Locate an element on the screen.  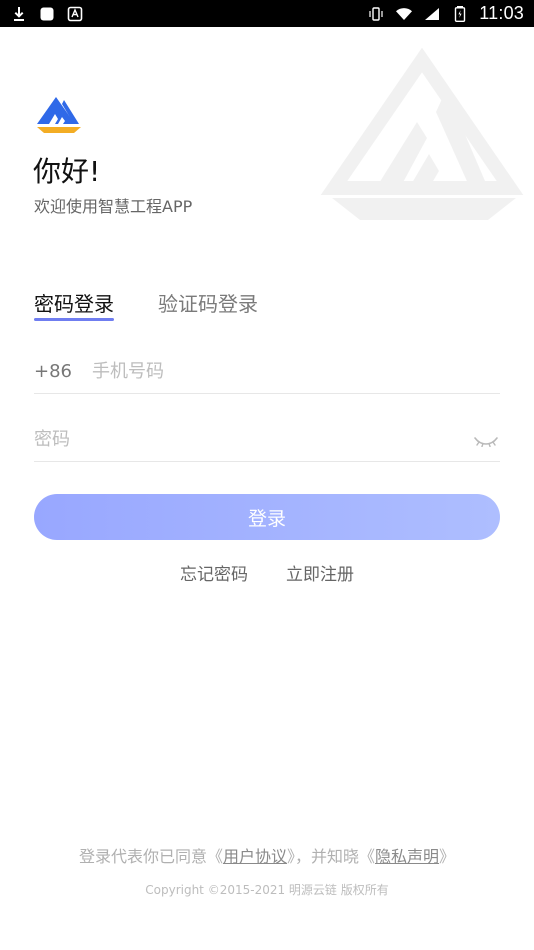
forgot-password-link: 忘记密码 is located at coordinates (214, 575).